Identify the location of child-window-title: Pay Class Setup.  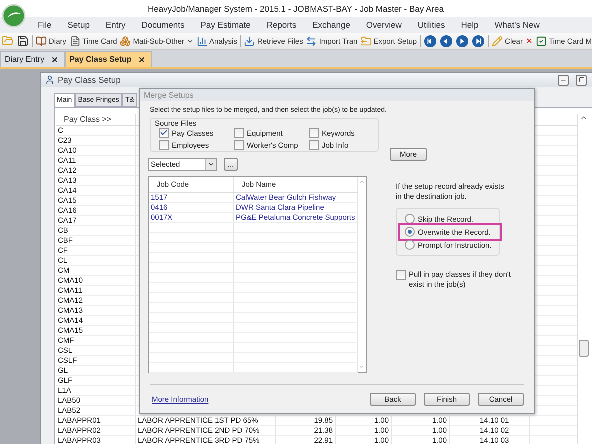
(90, 80).